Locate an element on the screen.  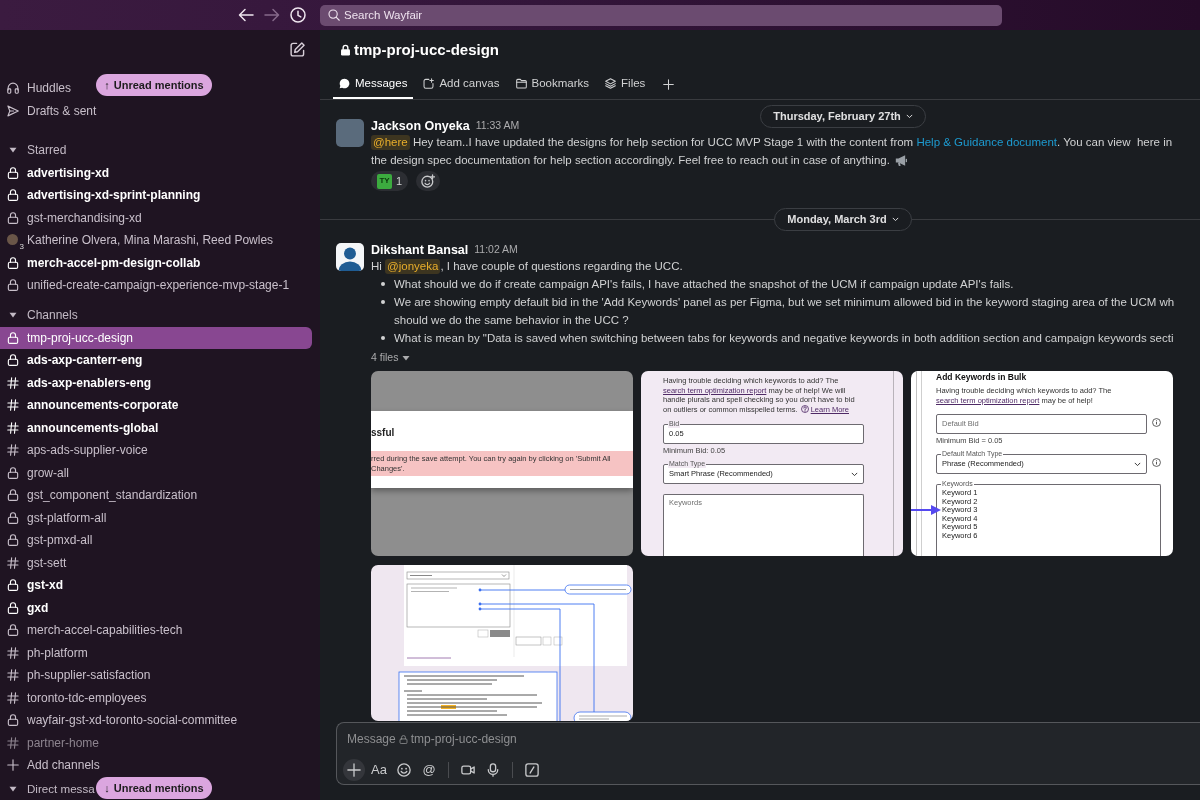
channel-item: merch-accel-pm-design-collab is located at coordinates (104, 262).